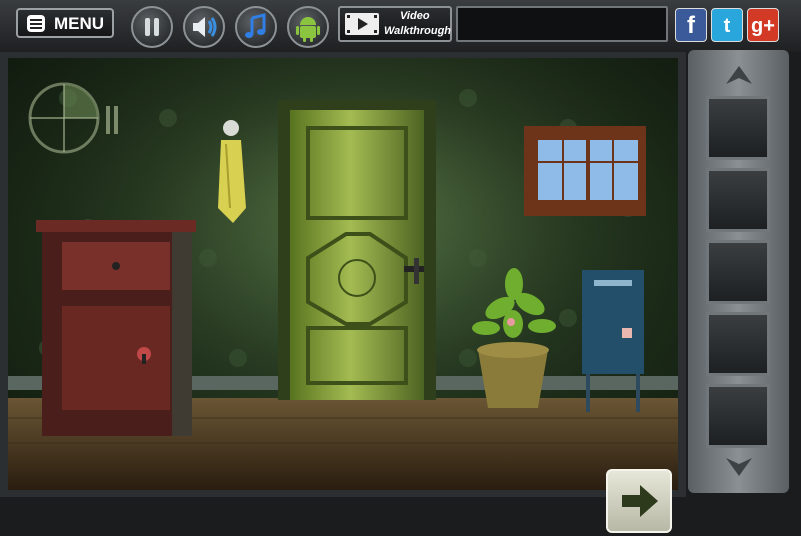 The height and width of the screenshot is (536, 801). I want to click on film-icon, so click(362, 24).